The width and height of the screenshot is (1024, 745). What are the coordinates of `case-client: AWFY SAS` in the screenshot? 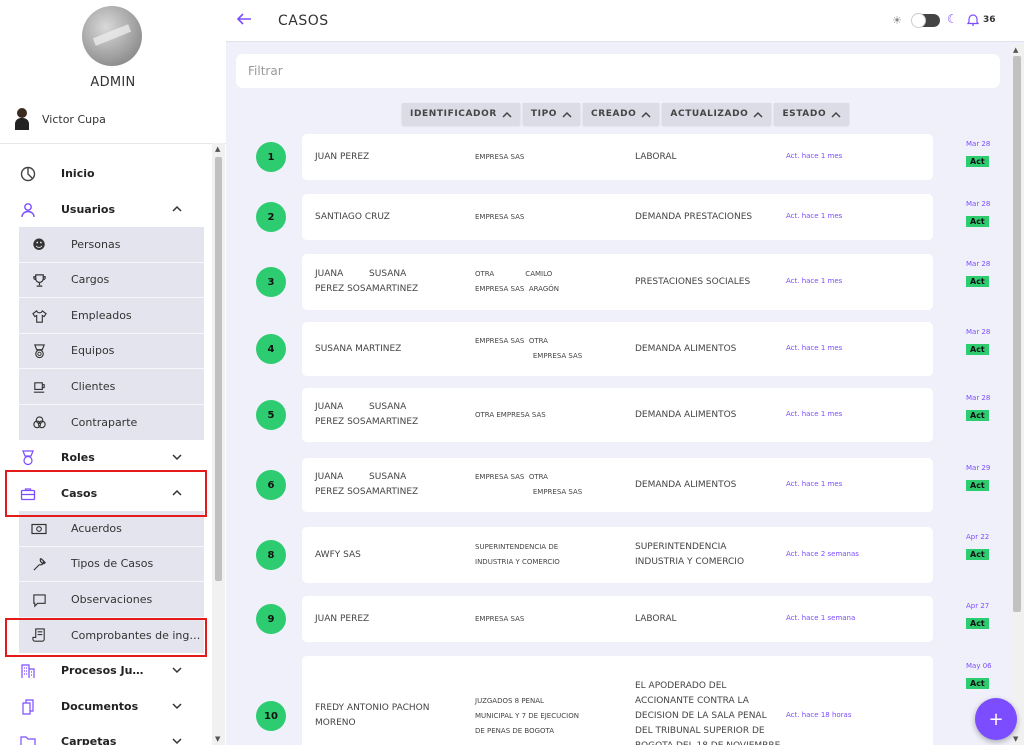 It's located at (338, 555).